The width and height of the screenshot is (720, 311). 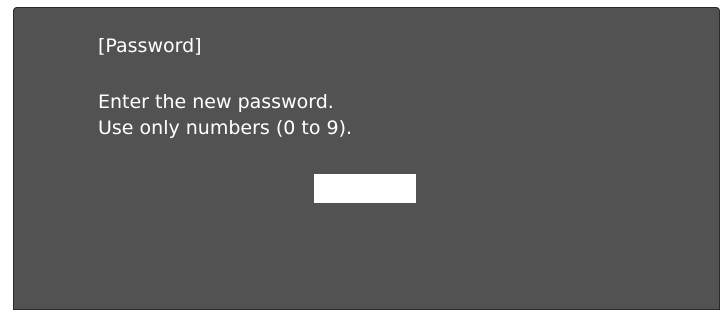 I want to click on instruction-line-enter-password: Enter the new password., so click(x=216, y=102).